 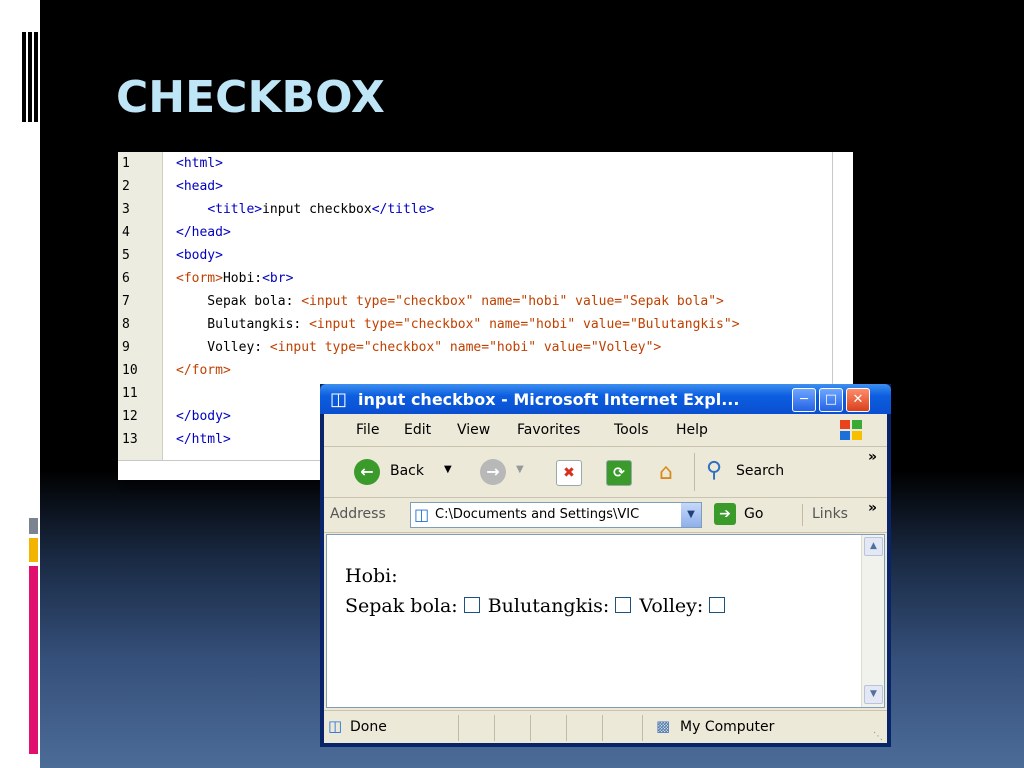 I want to click on standard-toolbar: ← Back ▼ → ▼ ✖ ⟳ ⌂ ⚲ Search », so click(x=605, y=472).